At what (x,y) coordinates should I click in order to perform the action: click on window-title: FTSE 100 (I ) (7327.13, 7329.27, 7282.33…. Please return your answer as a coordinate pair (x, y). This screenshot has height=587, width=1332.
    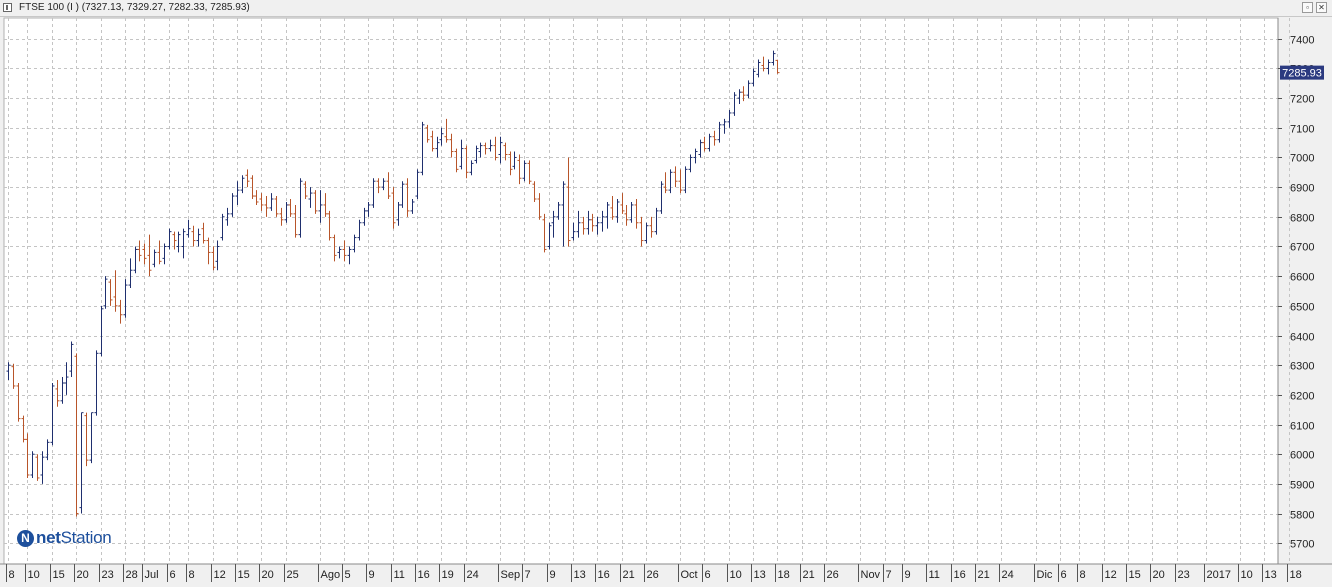
    Looking at the image, I should click on (134, 7).